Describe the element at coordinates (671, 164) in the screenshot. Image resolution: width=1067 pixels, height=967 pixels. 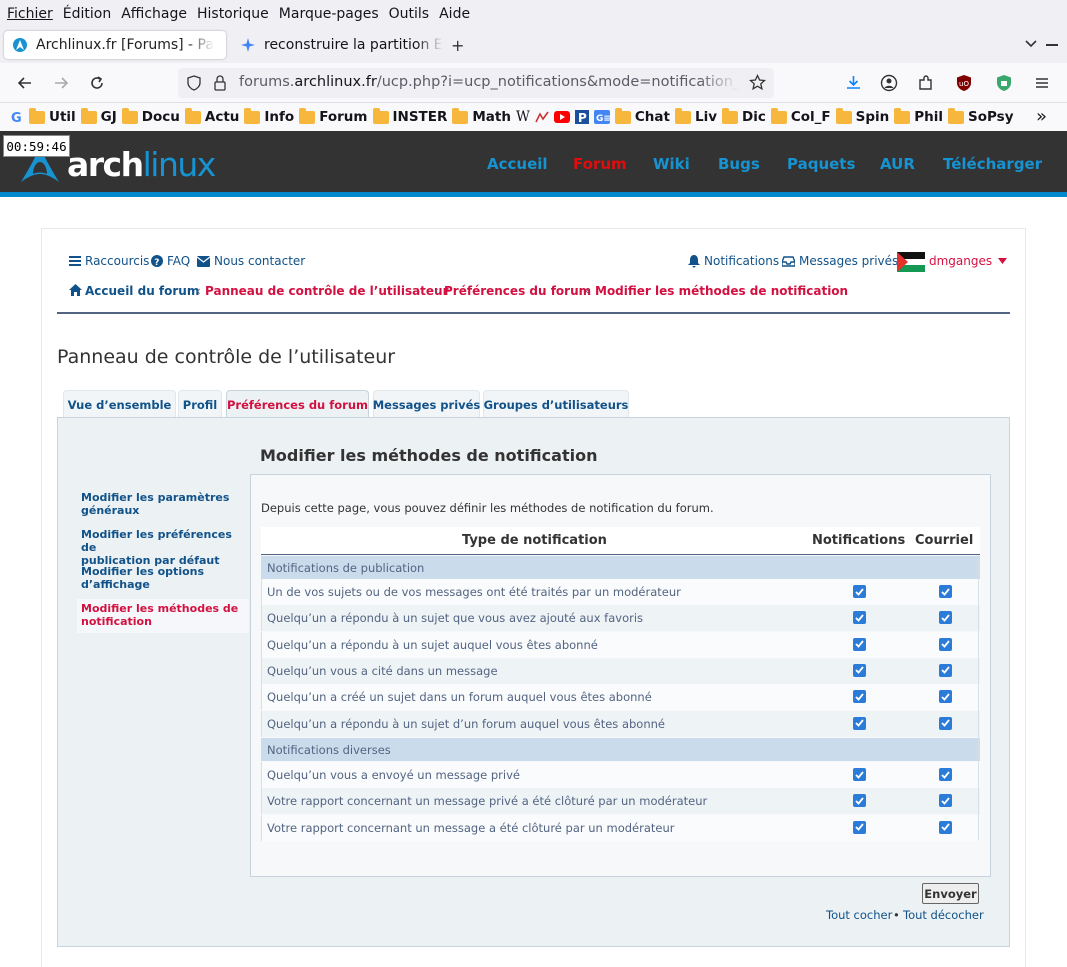
I see `arch-nav-wiki: Wiki` at that location.